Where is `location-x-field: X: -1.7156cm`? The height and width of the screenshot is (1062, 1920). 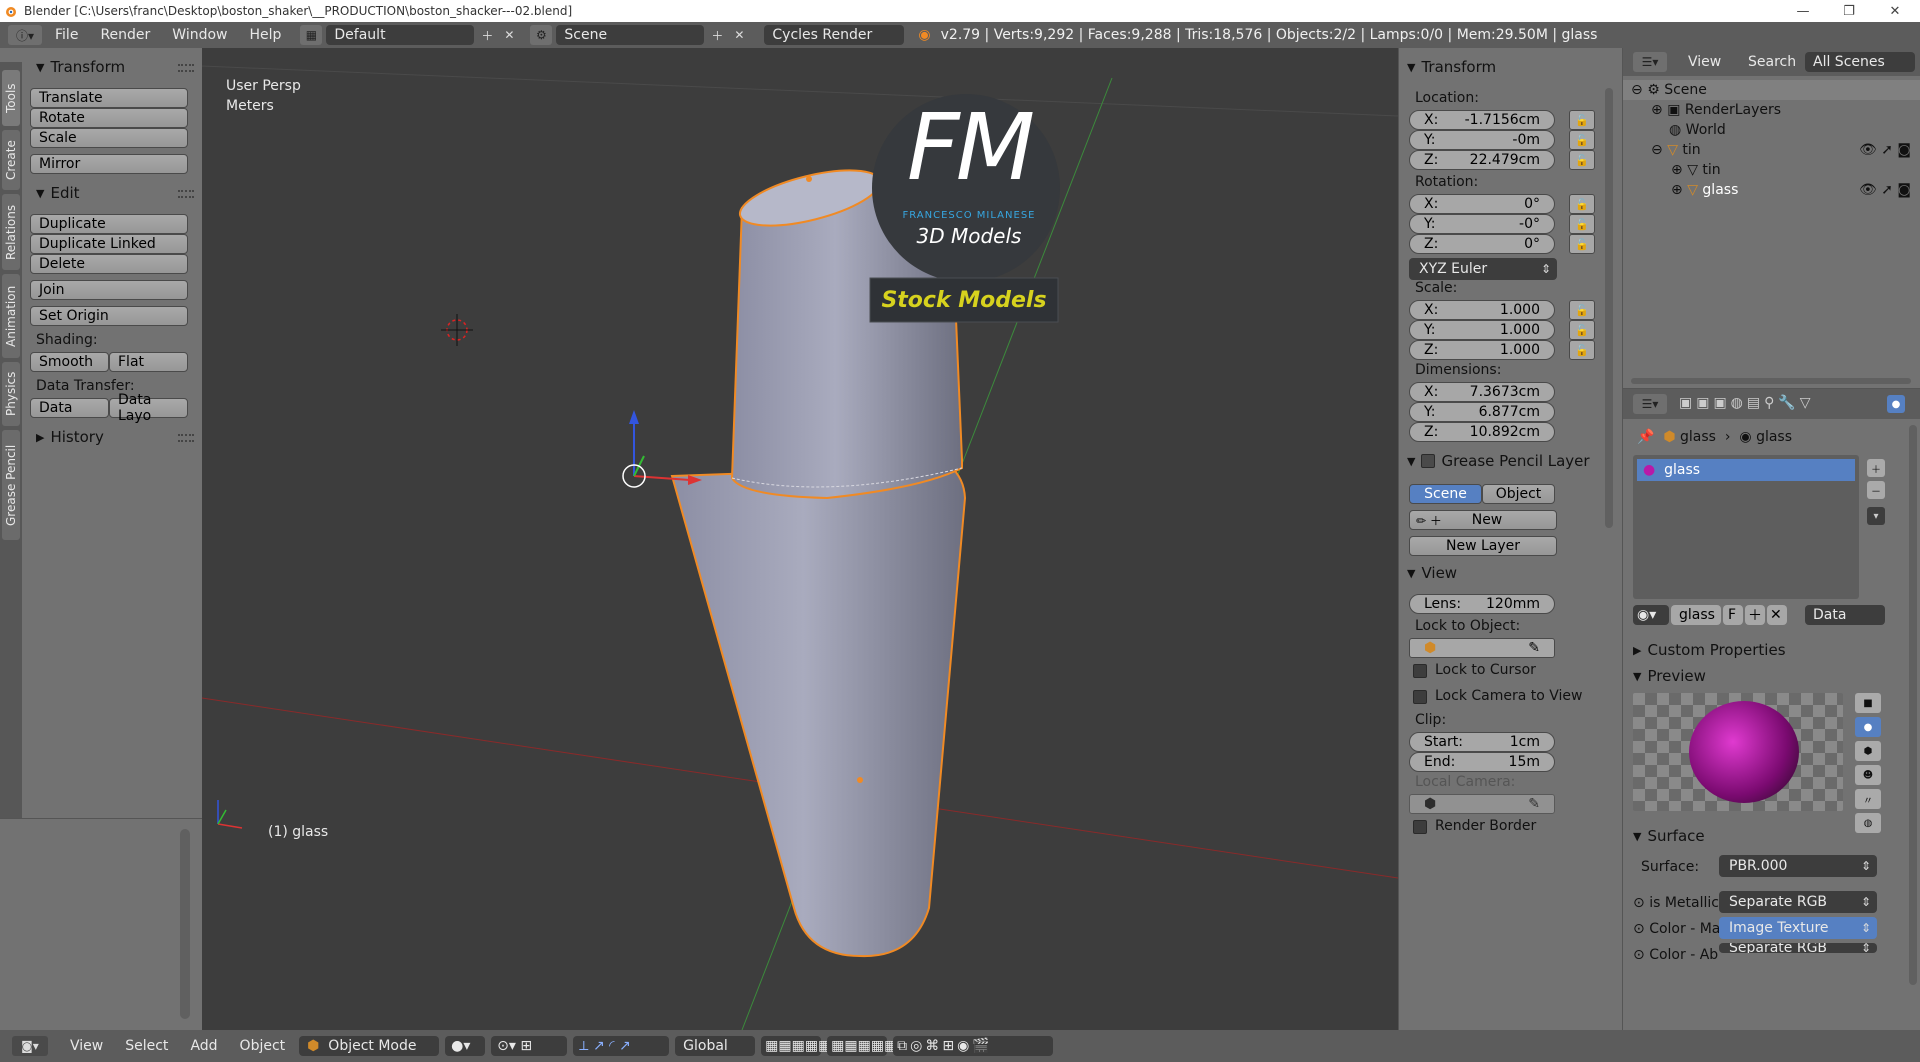
location-x-field: X: -1.7156cm is located at coordinates (1482, 120).